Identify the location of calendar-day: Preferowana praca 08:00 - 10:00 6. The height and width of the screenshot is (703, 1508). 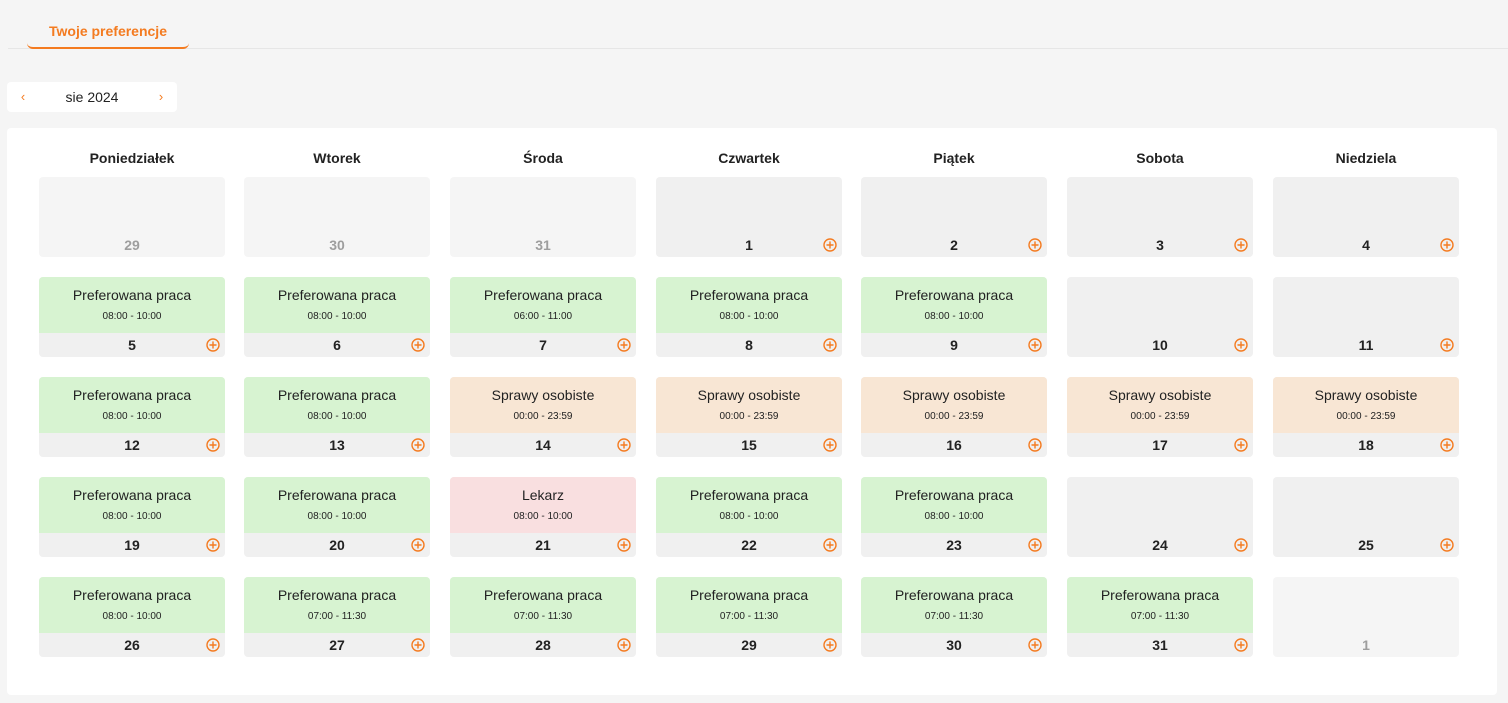
(337, 317).